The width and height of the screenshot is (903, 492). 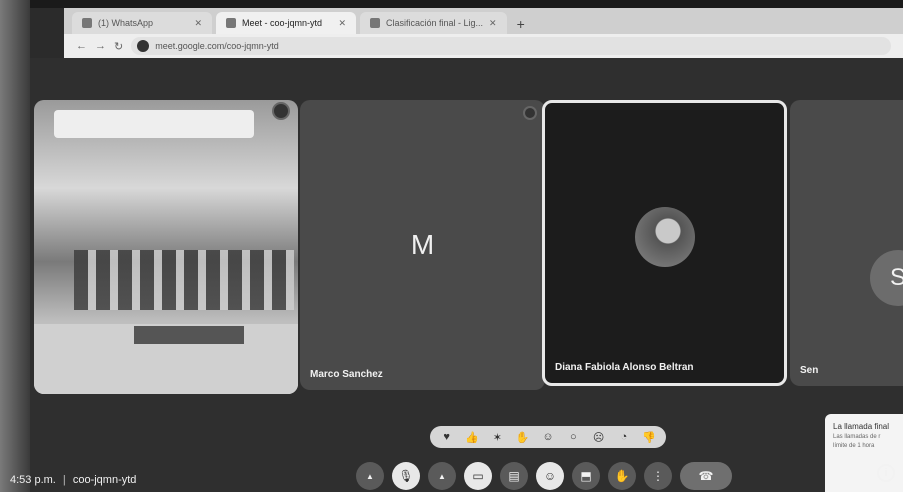 I want to click on participant-name: Sen, so click(x=809, y=370).